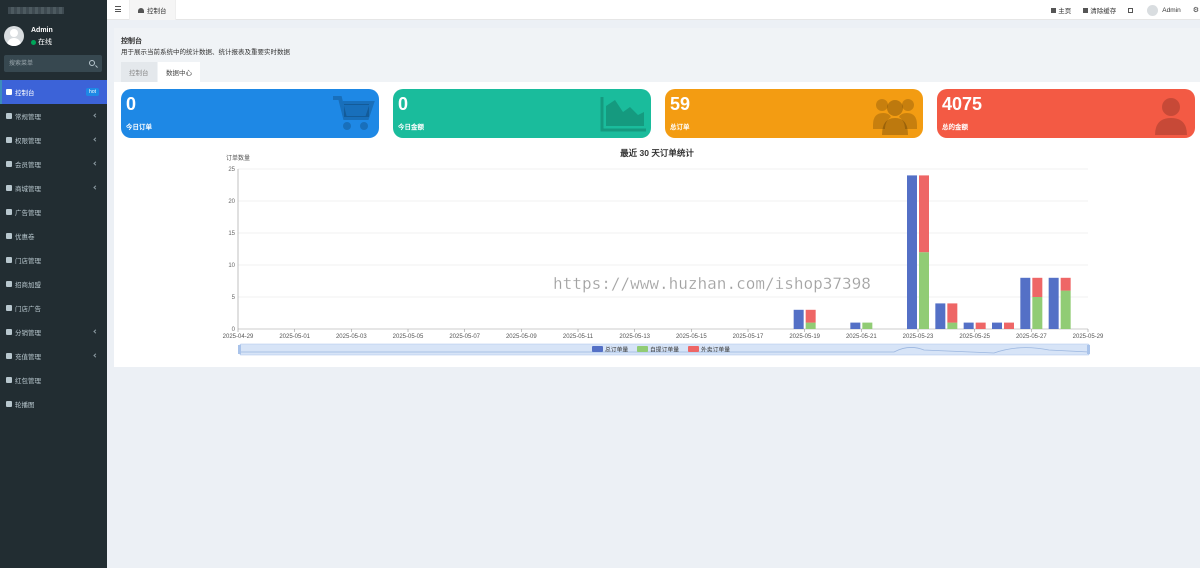 Image resolution: width=1200 pixels, height=568 pixels. Describe the element at coordinates (118, 9) in the screenshot. I see `menu-toggle-icon` at that location.